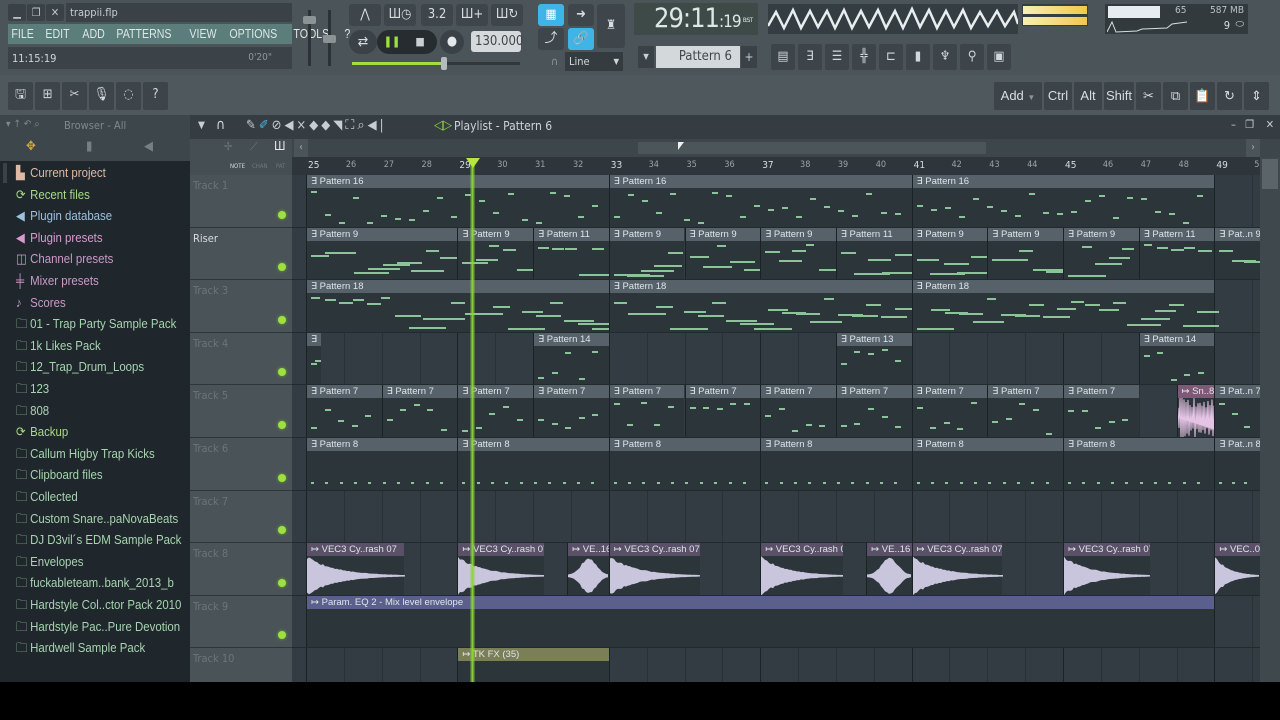 The height and width of the screenshot is (720, 1280). What do you see at coordinates (80, 648) in the screenshot?
I see `browser-item: 🗀 Hardwell Sample Pack` at bounding box center [80, 648].